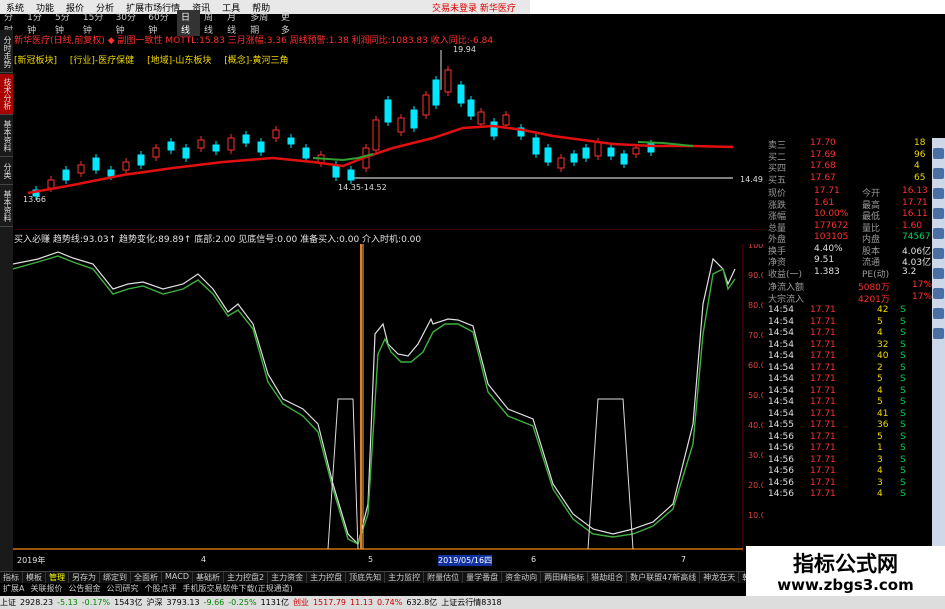  I want to click on status-item: 上证, so click(8, 602).